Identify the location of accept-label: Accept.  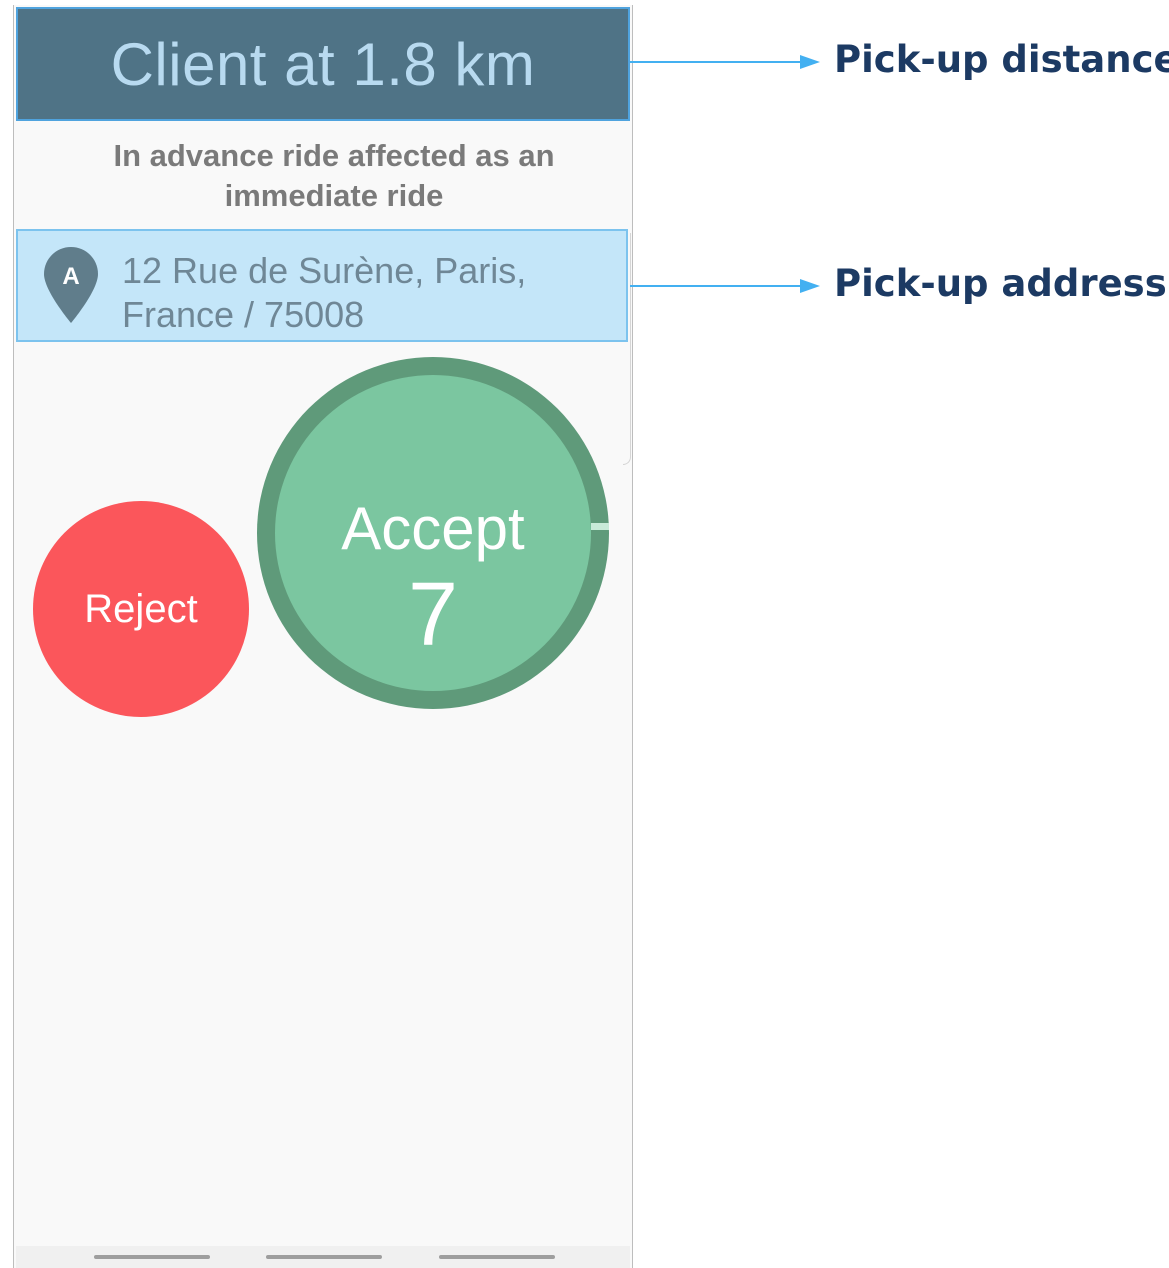
(433, 528).